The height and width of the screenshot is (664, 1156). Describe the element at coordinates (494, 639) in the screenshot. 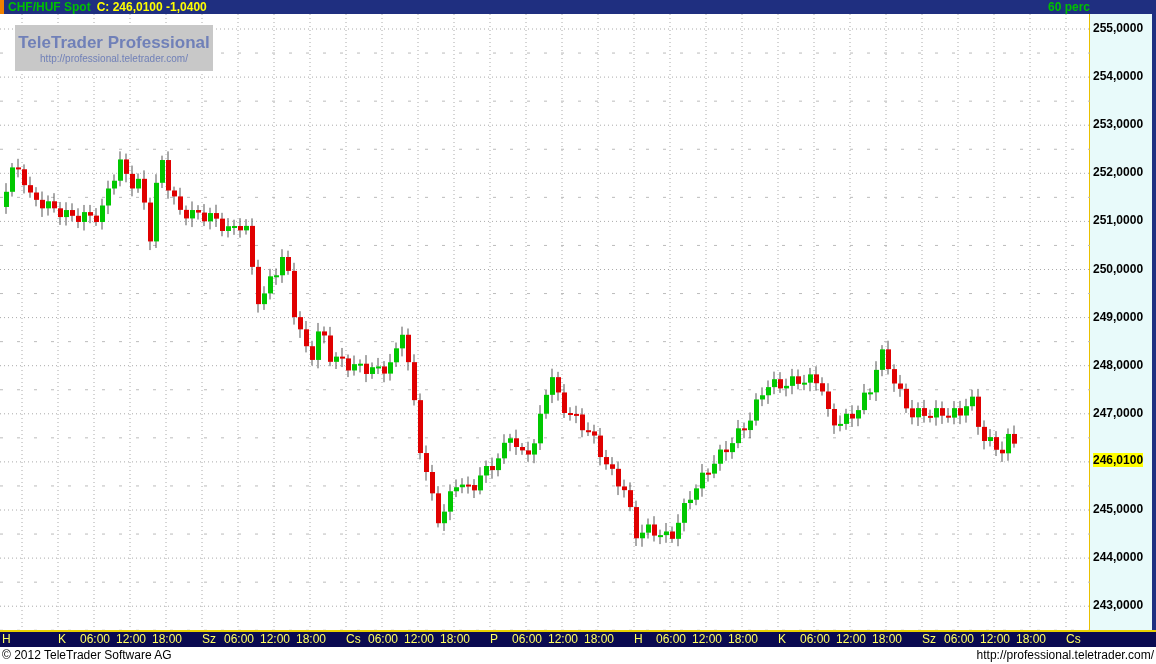

I see `day-label: P` at that location.